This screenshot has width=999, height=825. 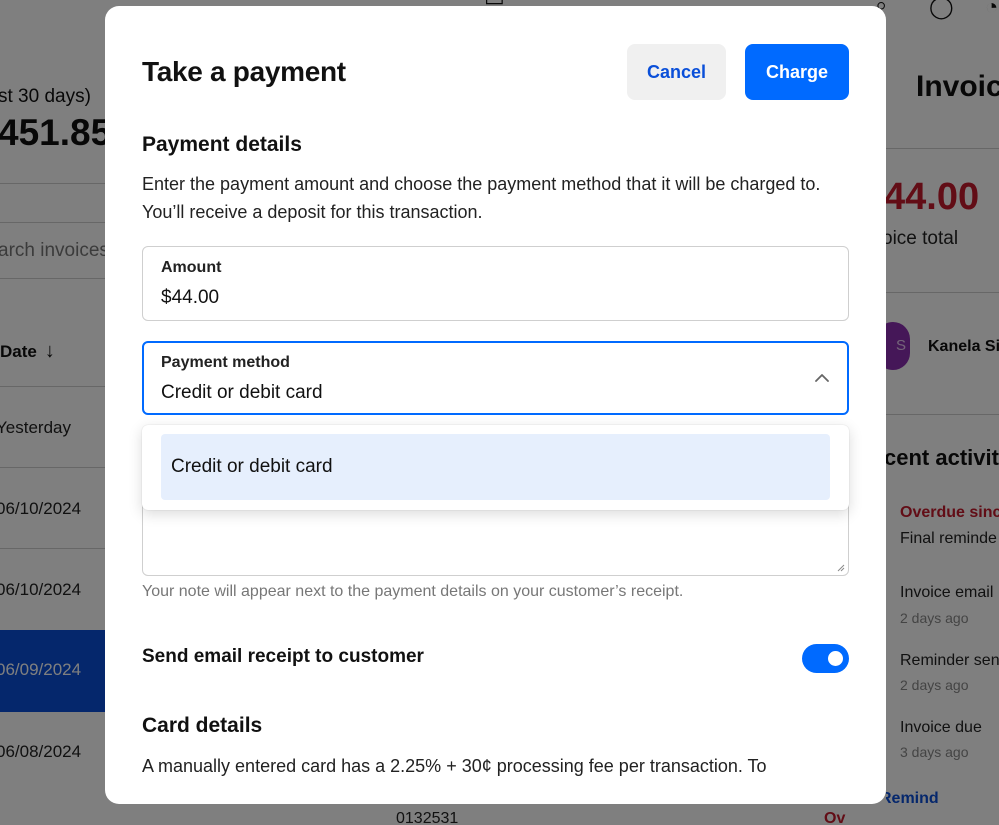 What do you see at coordinates (841, 568) in the screenshot?
I see `resize-handle-icon` at bounding box center [841, 568].